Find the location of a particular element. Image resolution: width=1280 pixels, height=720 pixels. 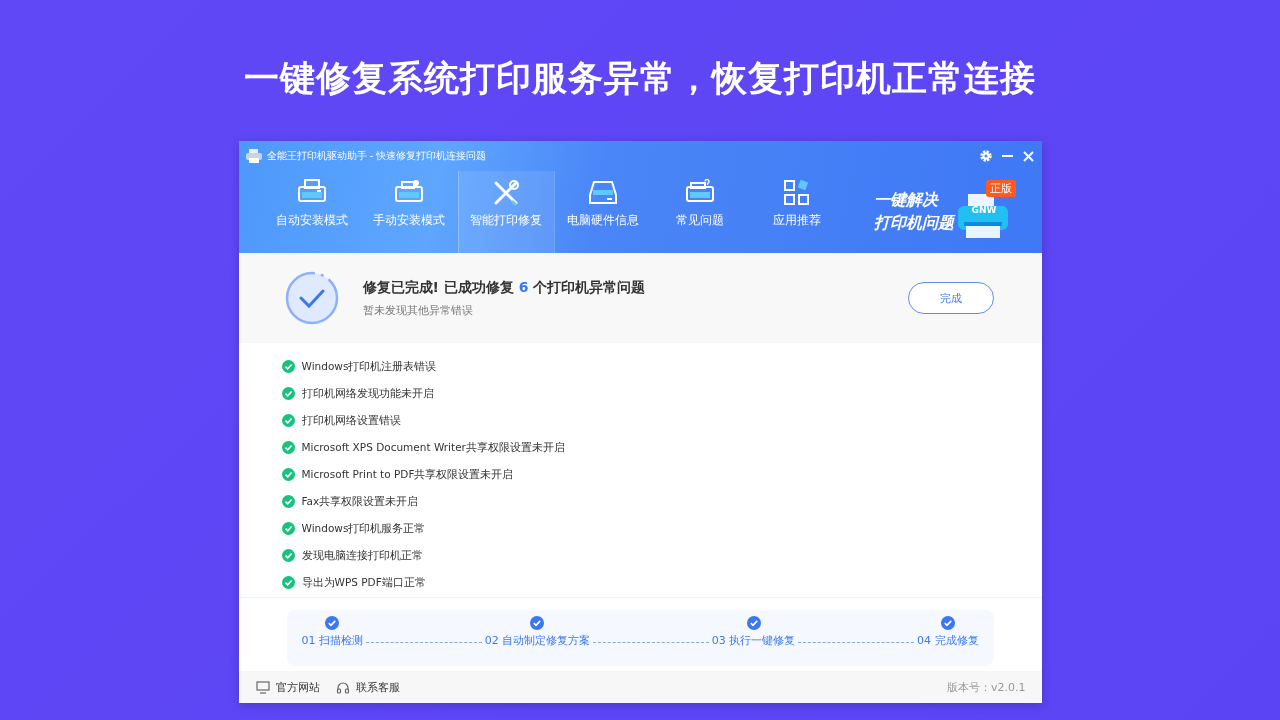

check-circle-icon is located at coordinates (311, 298).